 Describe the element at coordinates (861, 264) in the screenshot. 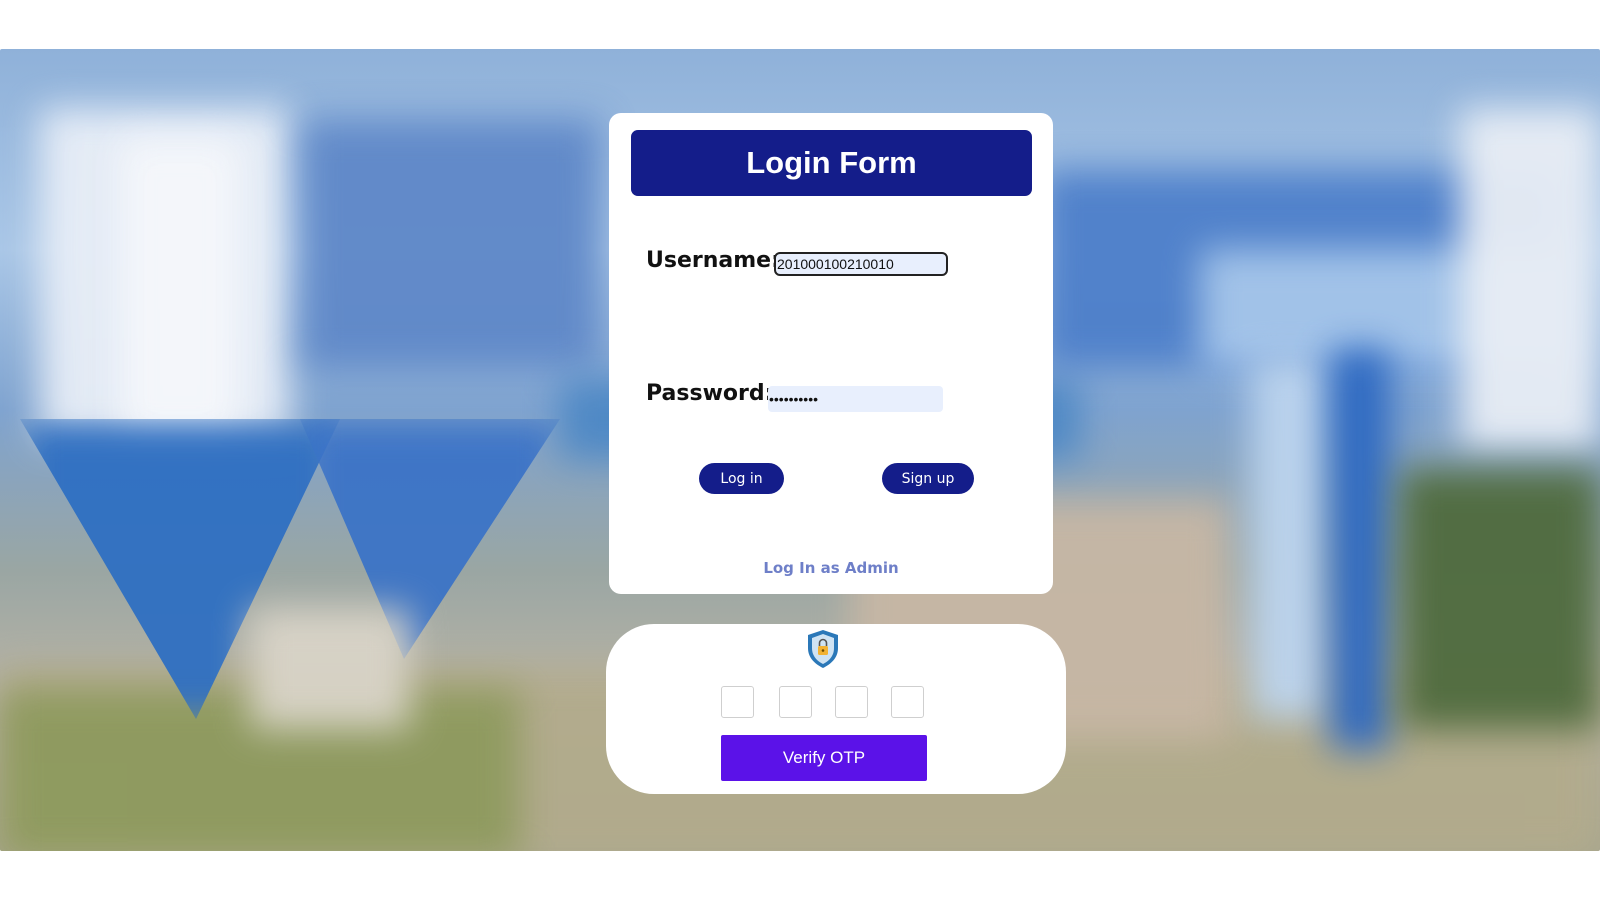

I see `username-input` at that location.